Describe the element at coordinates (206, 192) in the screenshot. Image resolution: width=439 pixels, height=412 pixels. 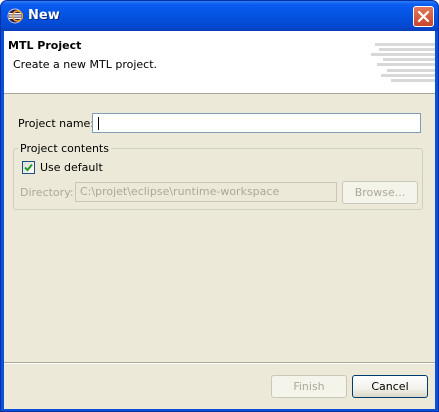
I see `directory-field: C:\projet\eclipse\runtime-workspace` at that location.